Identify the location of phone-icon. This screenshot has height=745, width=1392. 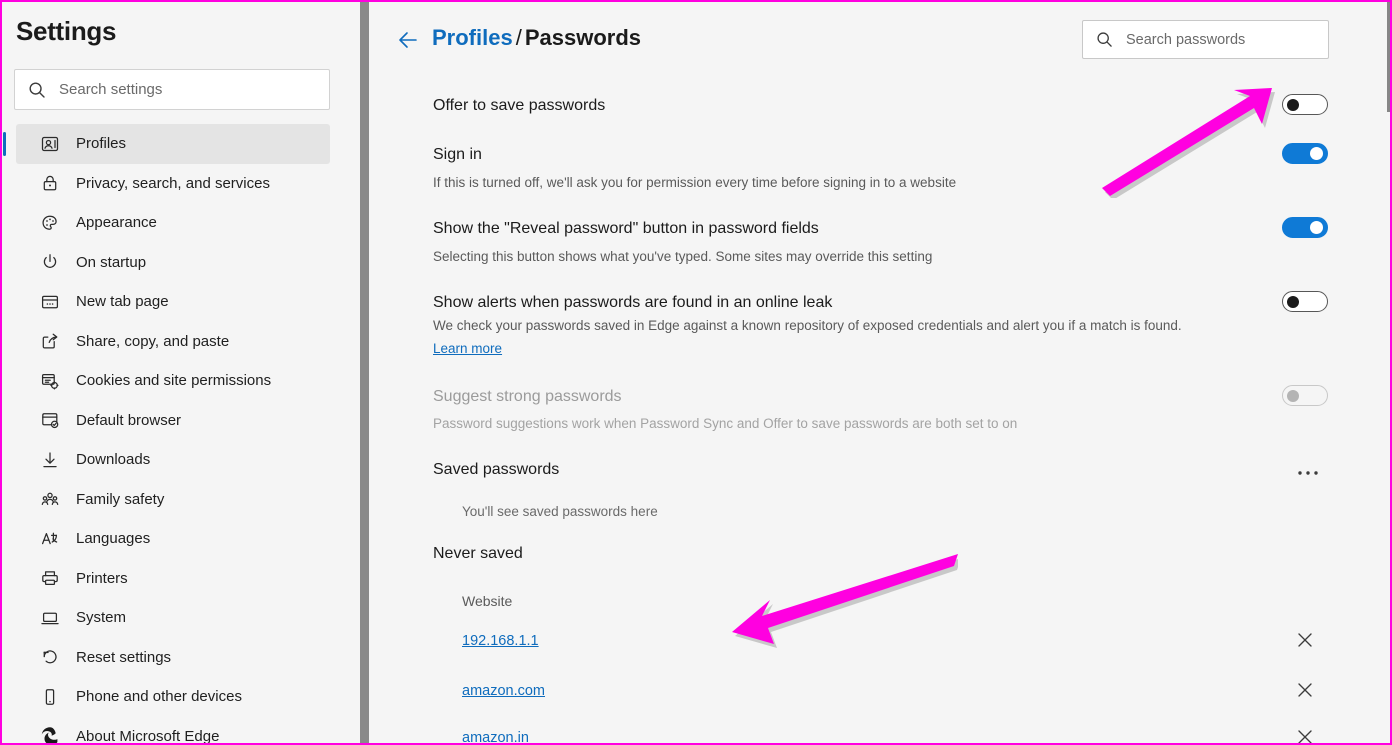
(50, 697).